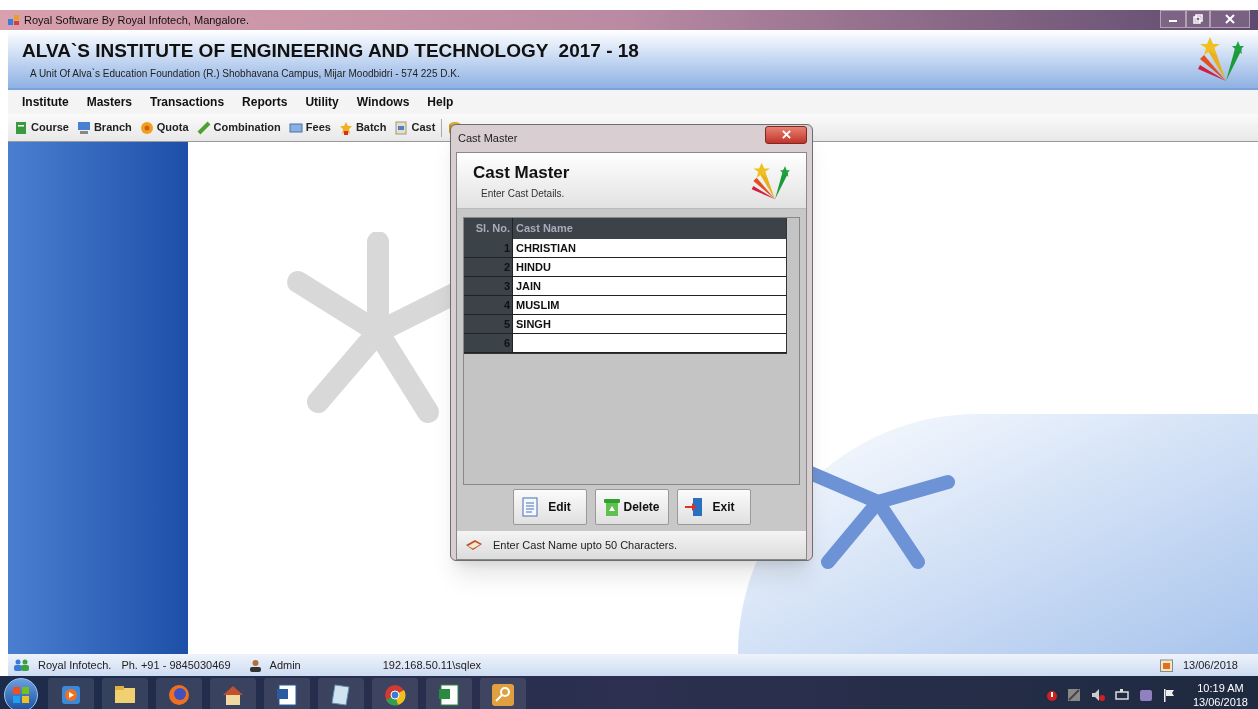 The image size is (1258, 709). What do you see at coordinates (83, 127) in the screenshot?
I see `computer-icon` at bounding box center [83, 127].